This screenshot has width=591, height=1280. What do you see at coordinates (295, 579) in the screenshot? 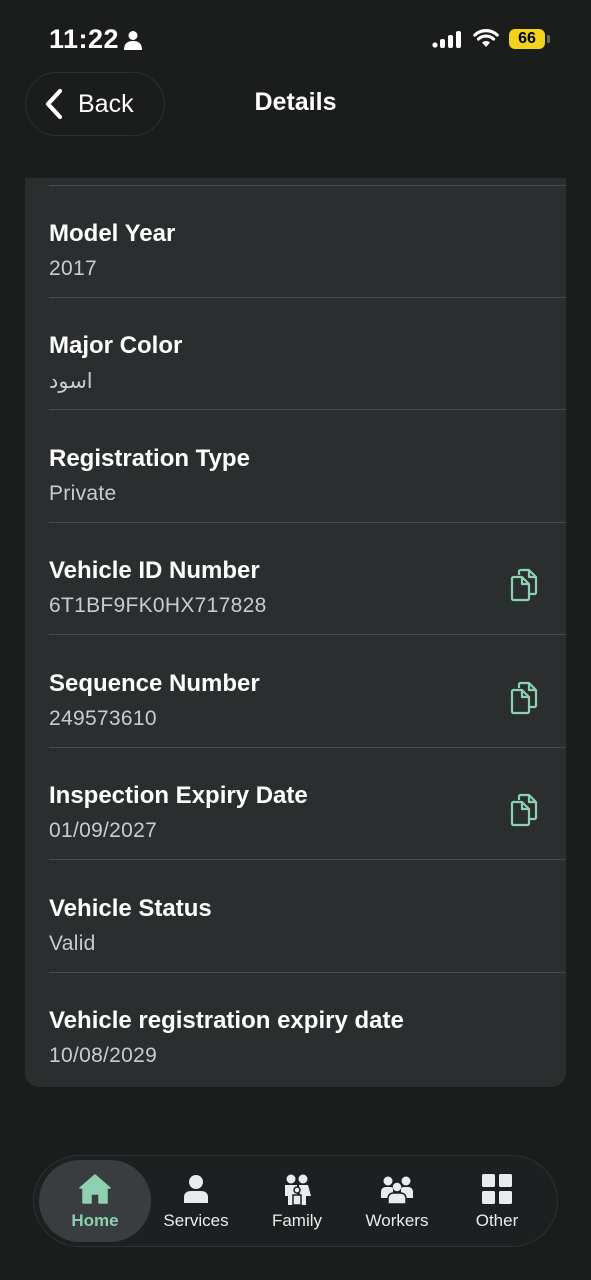
I see `detail-row-vehicle-id: Vehicle ID Number 6T1BF9FK0HX717828` at bounding box center [295, 579].